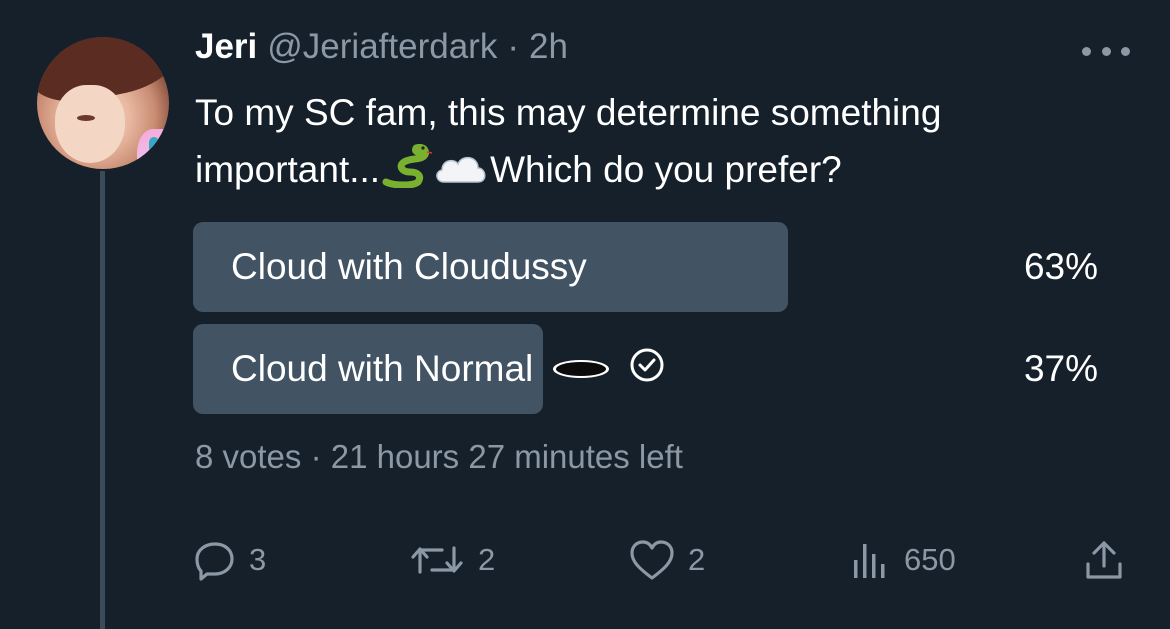 Image resolution: width=1170 pixels, height=629 pixels. I want to click on cloud-emoji-icon, so click(461, 175).